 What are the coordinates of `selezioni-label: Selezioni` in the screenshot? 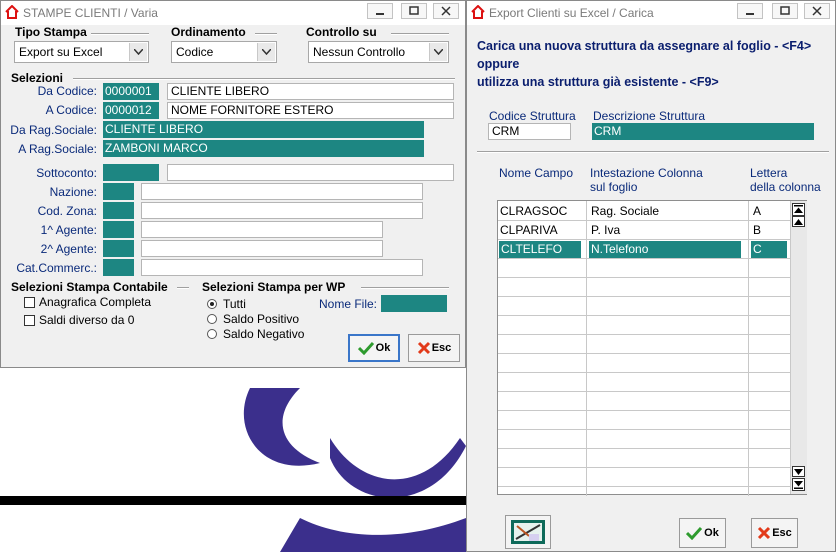 It's located at (37, 78).